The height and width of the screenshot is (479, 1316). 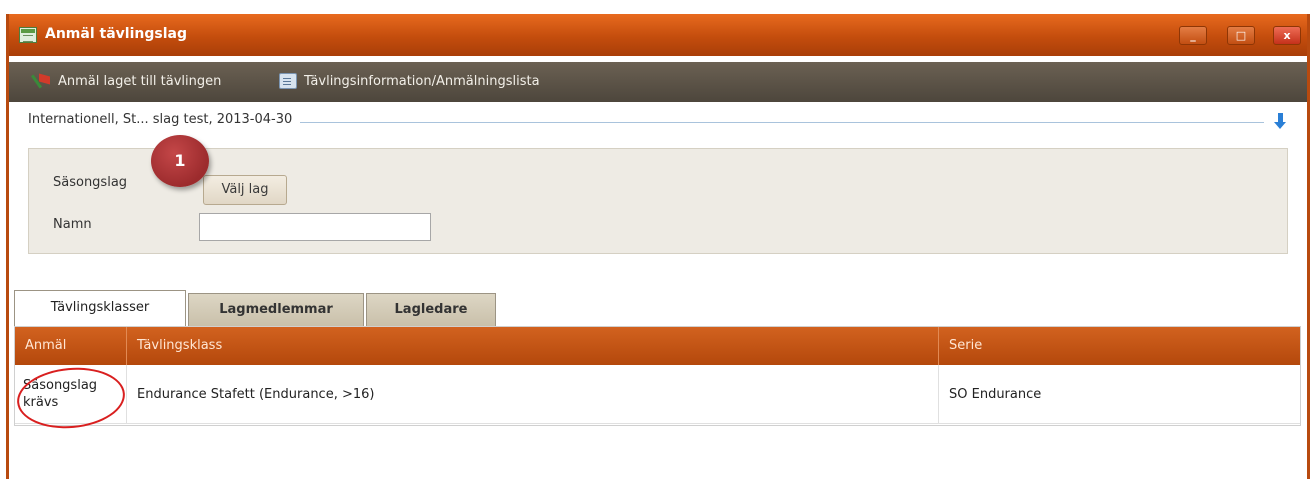 What do you see at coordinates (100, 308) in the screenshot?
I see `tab-competition-classes: Tävlingsklasser` at bounding box center [100, 308].